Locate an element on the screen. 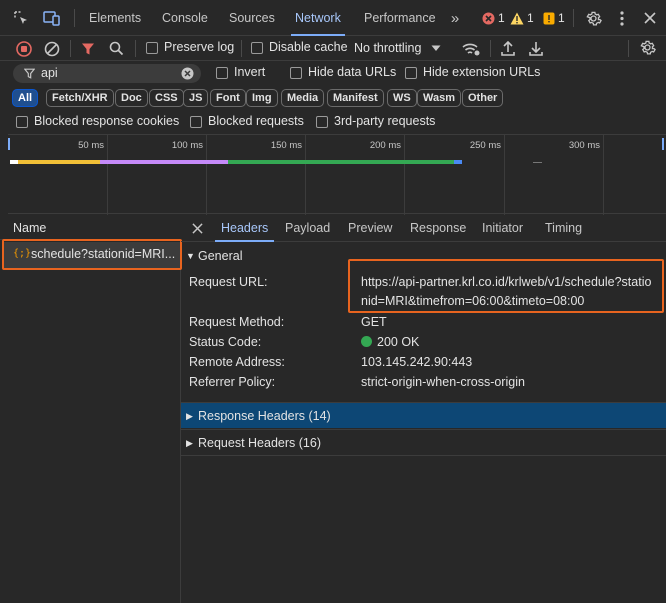 This screenshot has width=666, height=603. tab-timing: Timing is located at coordinates (563, 228).